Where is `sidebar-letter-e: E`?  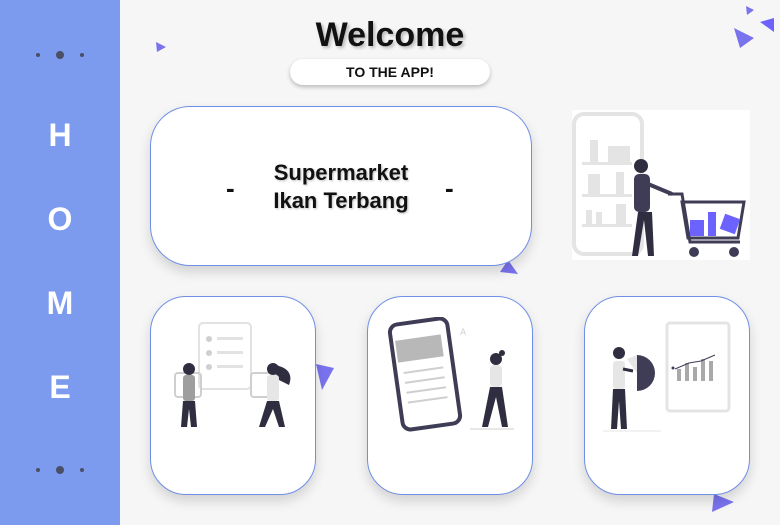 sidebar-letter-e: E is located at coordinates (60, 387).